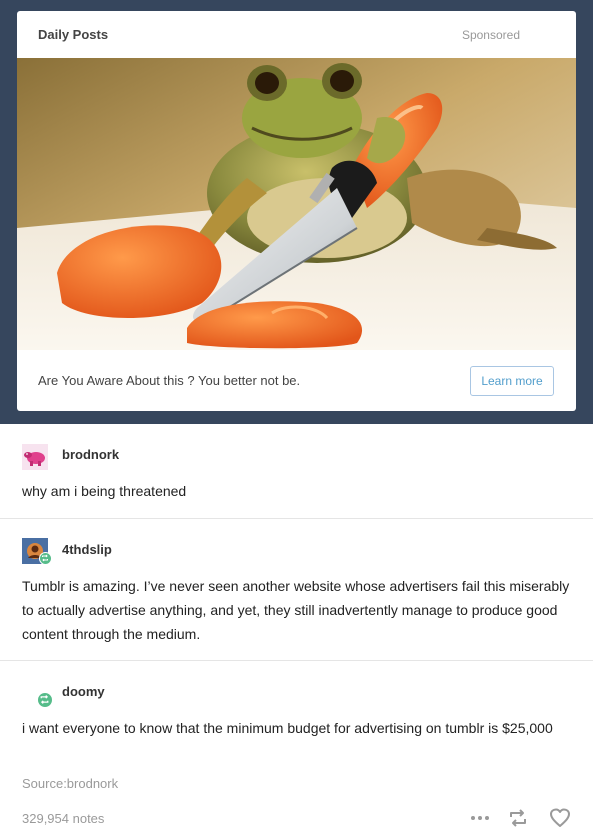 This screenshot has height=839, width=593. What do you see at coordinates (104, 491) in the screenshot?
I see `post-body: why am i being threatened` at bounding box center [104, 491].